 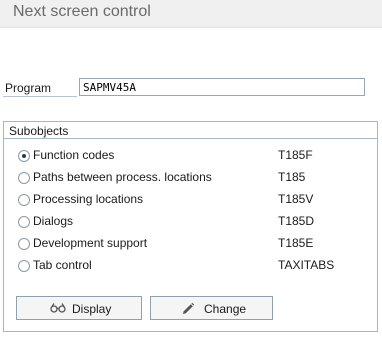 What do you see at coordinates (39, 131) in the screenshot?
I see `subobjects-title: Subobjects` at bounding box center [39, 131].